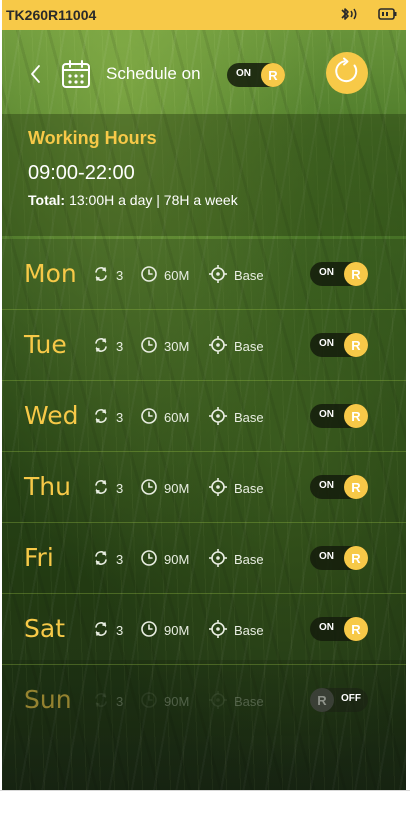 The height and width of the screenshot is (821, 410). I want to click on day-name: Sun, so click(48, 699).